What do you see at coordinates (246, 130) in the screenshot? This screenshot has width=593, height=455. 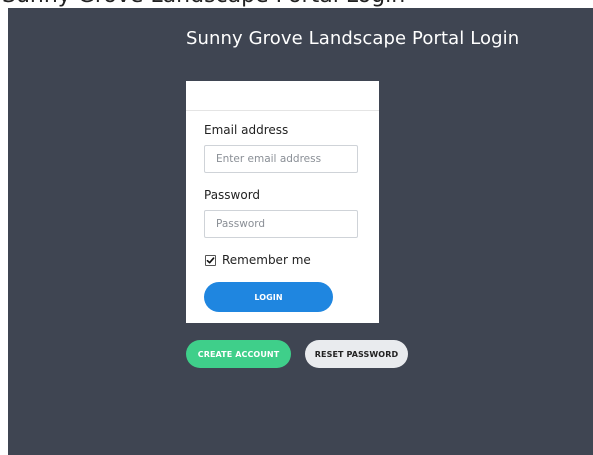 I see `email-label: Email address` at bounding box center [246, 130].